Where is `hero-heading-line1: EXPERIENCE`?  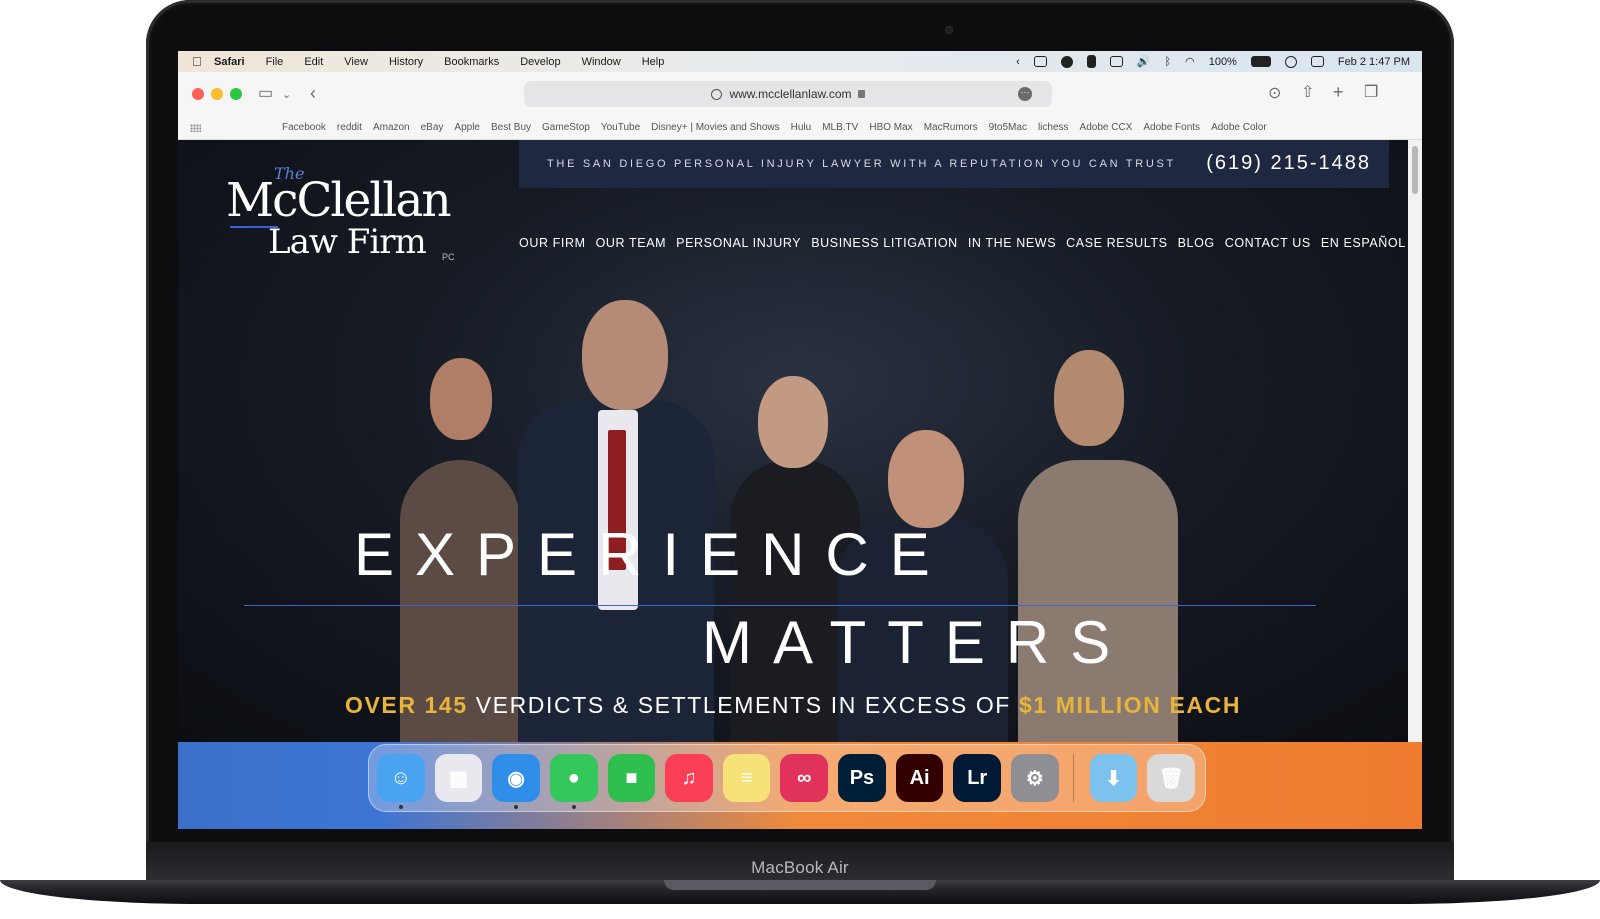 hero-heading-line1: EXPERIENCE is located at coordinates (652, 554).